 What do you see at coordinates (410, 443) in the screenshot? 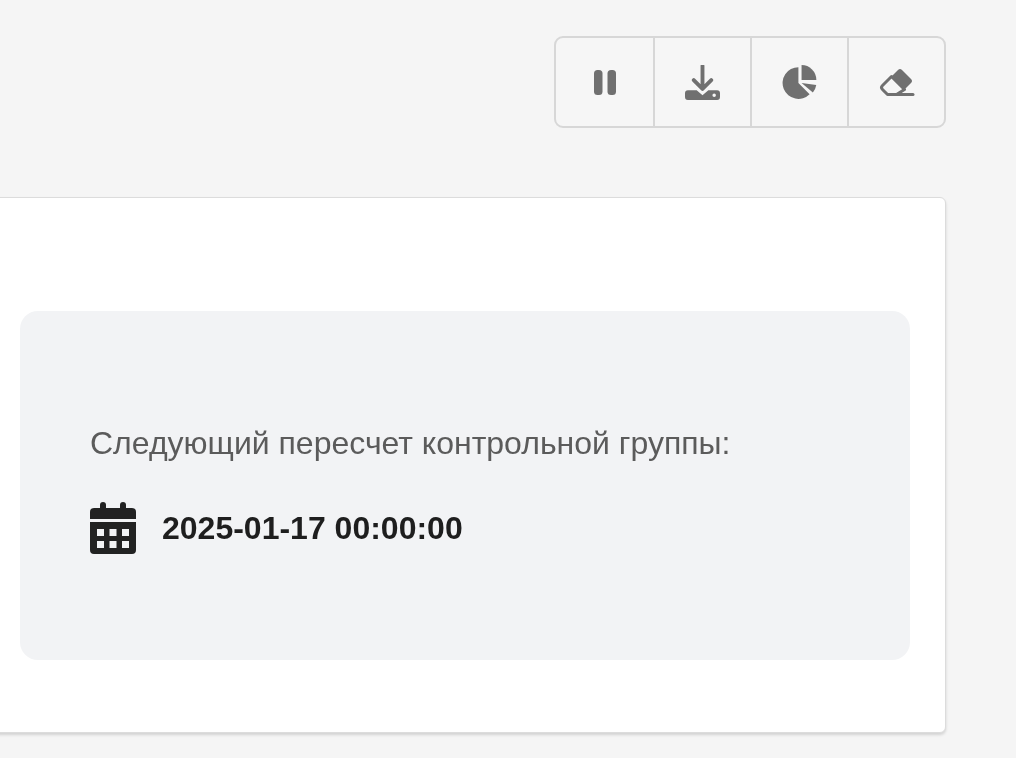
I see `recalculation-label: Следующий пересчет контрольной группы:` at bounding box center [410, 443].